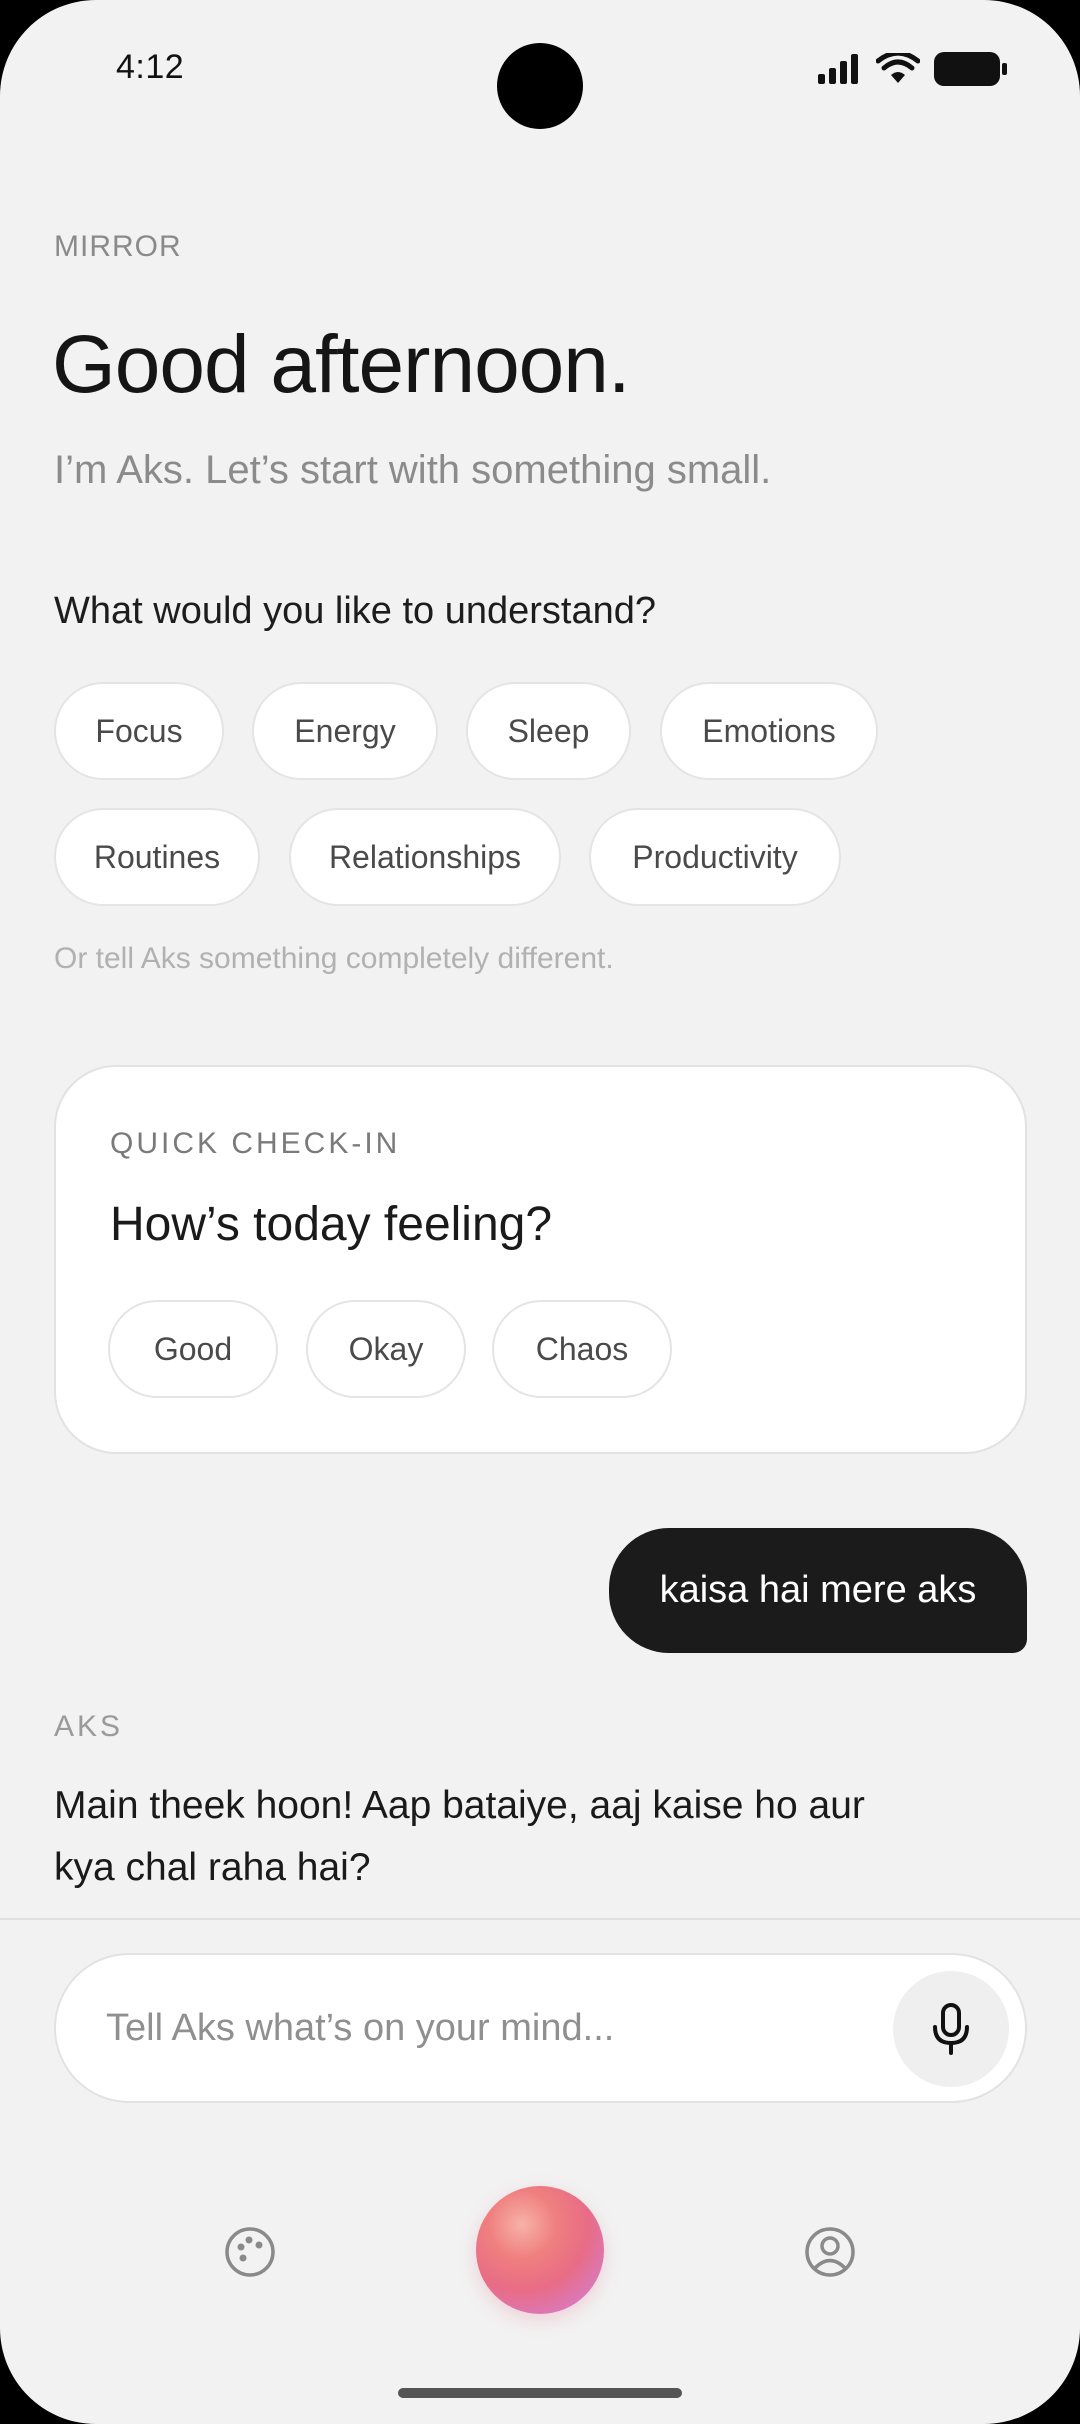 Image resolution: width=1080 pixels, height=2424 pixels. I want to click on checkin-option-good: Good, so click(193, 1349).